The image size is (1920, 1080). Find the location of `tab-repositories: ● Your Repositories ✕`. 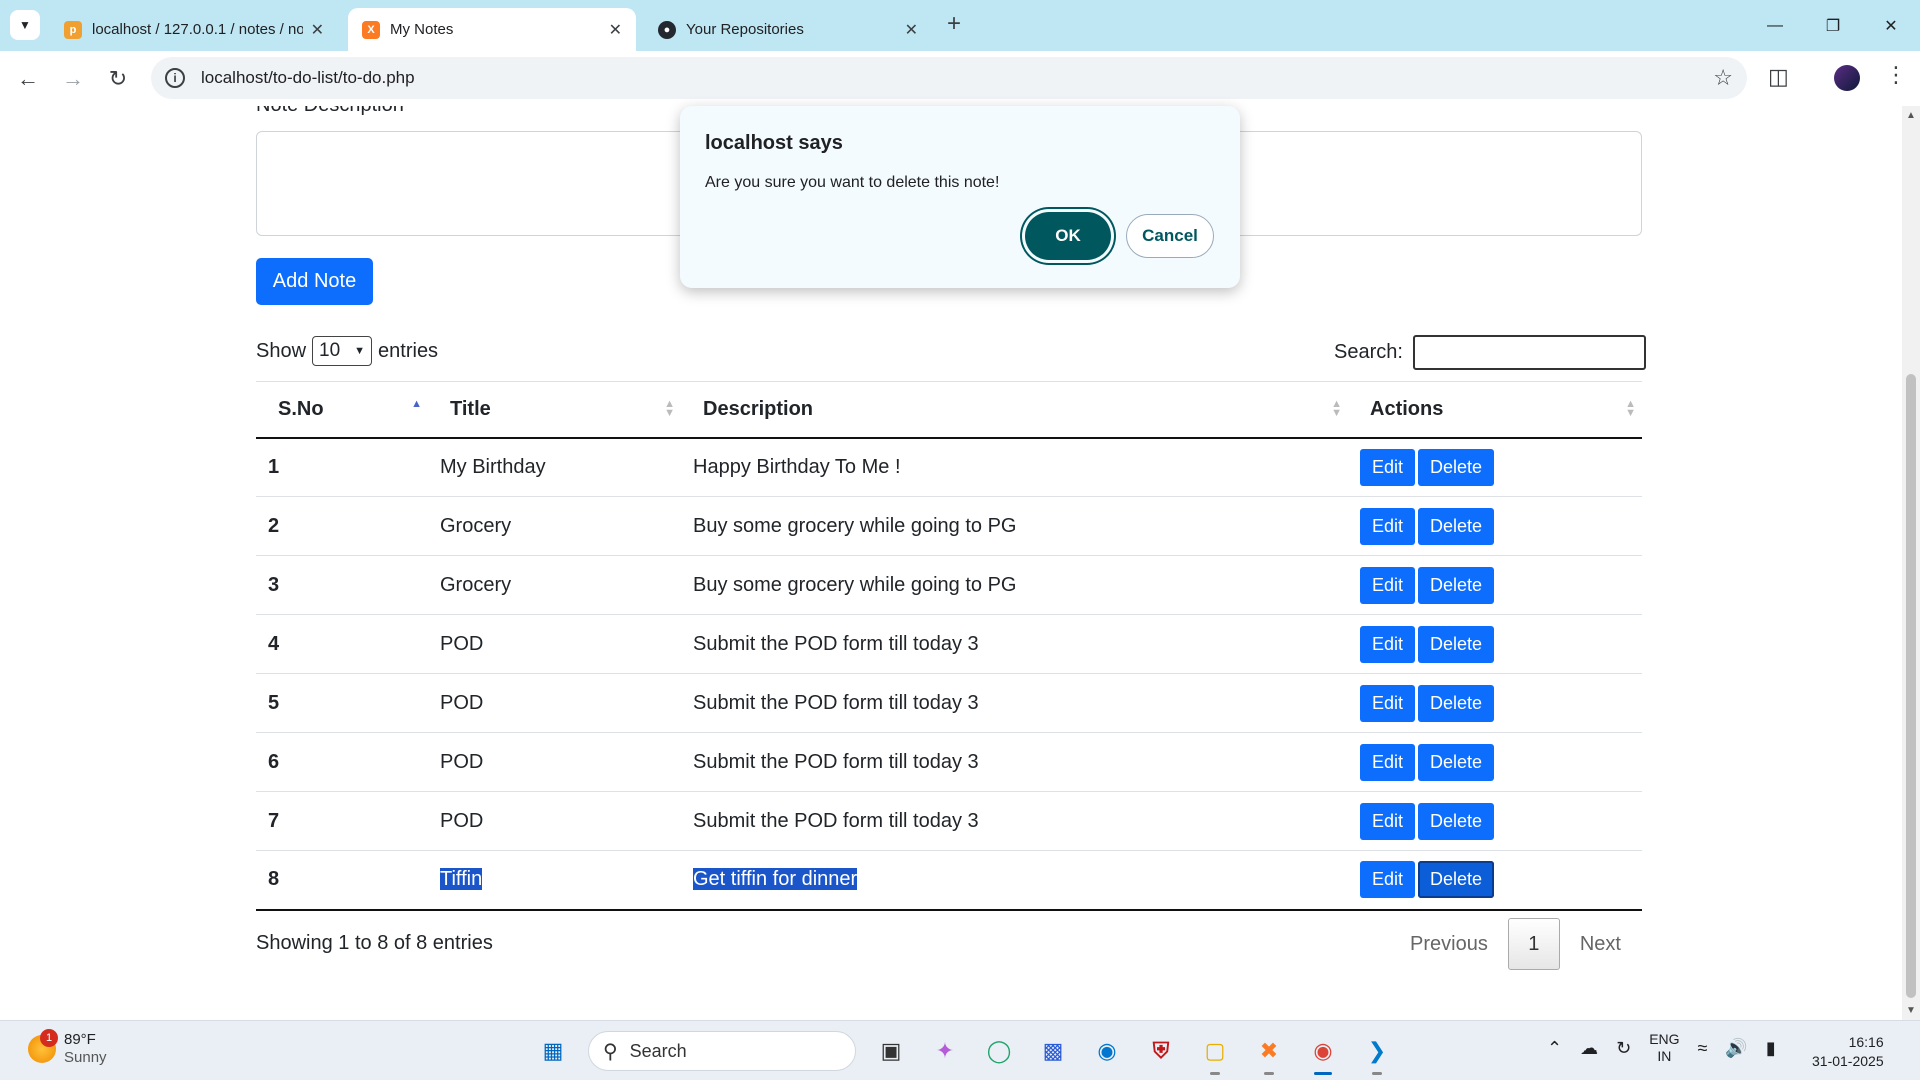

tab-repositories: ● Your Repositories ✕ is located at coordinates (788, 29).